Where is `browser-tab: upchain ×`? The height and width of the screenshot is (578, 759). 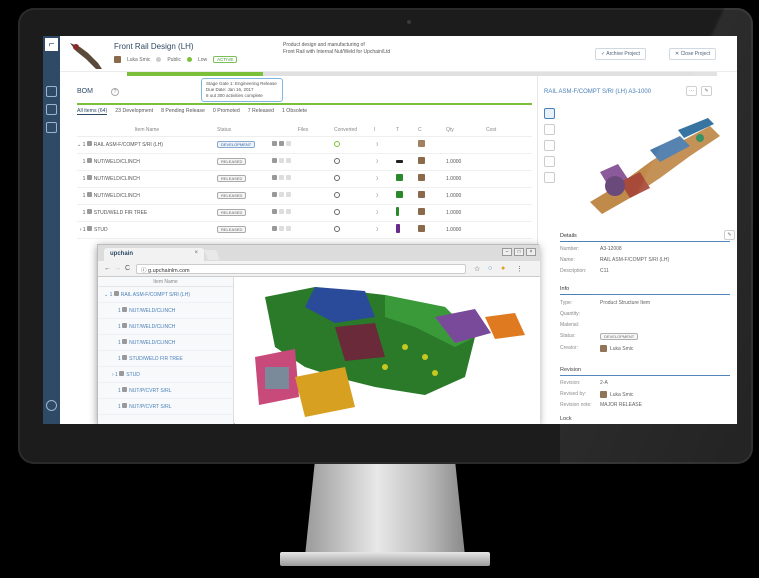
browser-tab: upchain × is located at coordinates (154, 254).